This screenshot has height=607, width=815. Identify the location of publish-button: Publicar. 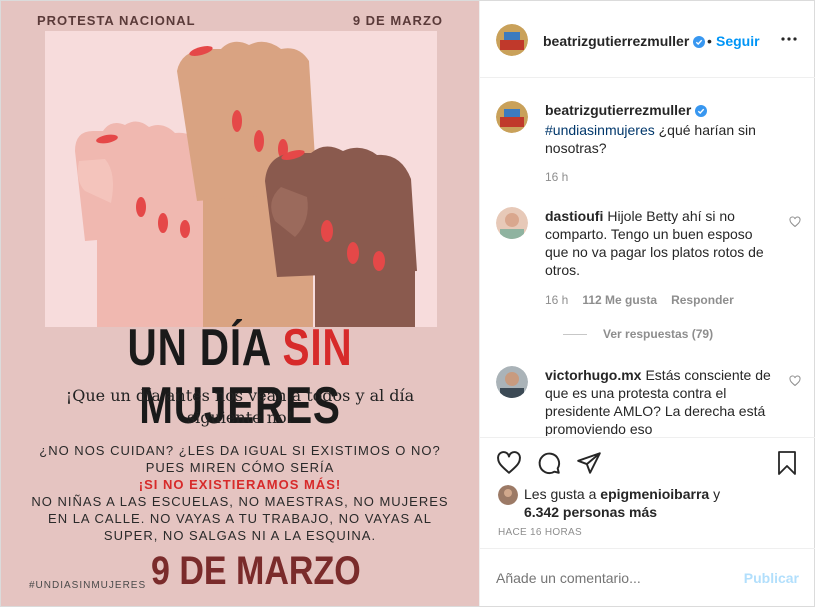
(771, 578).